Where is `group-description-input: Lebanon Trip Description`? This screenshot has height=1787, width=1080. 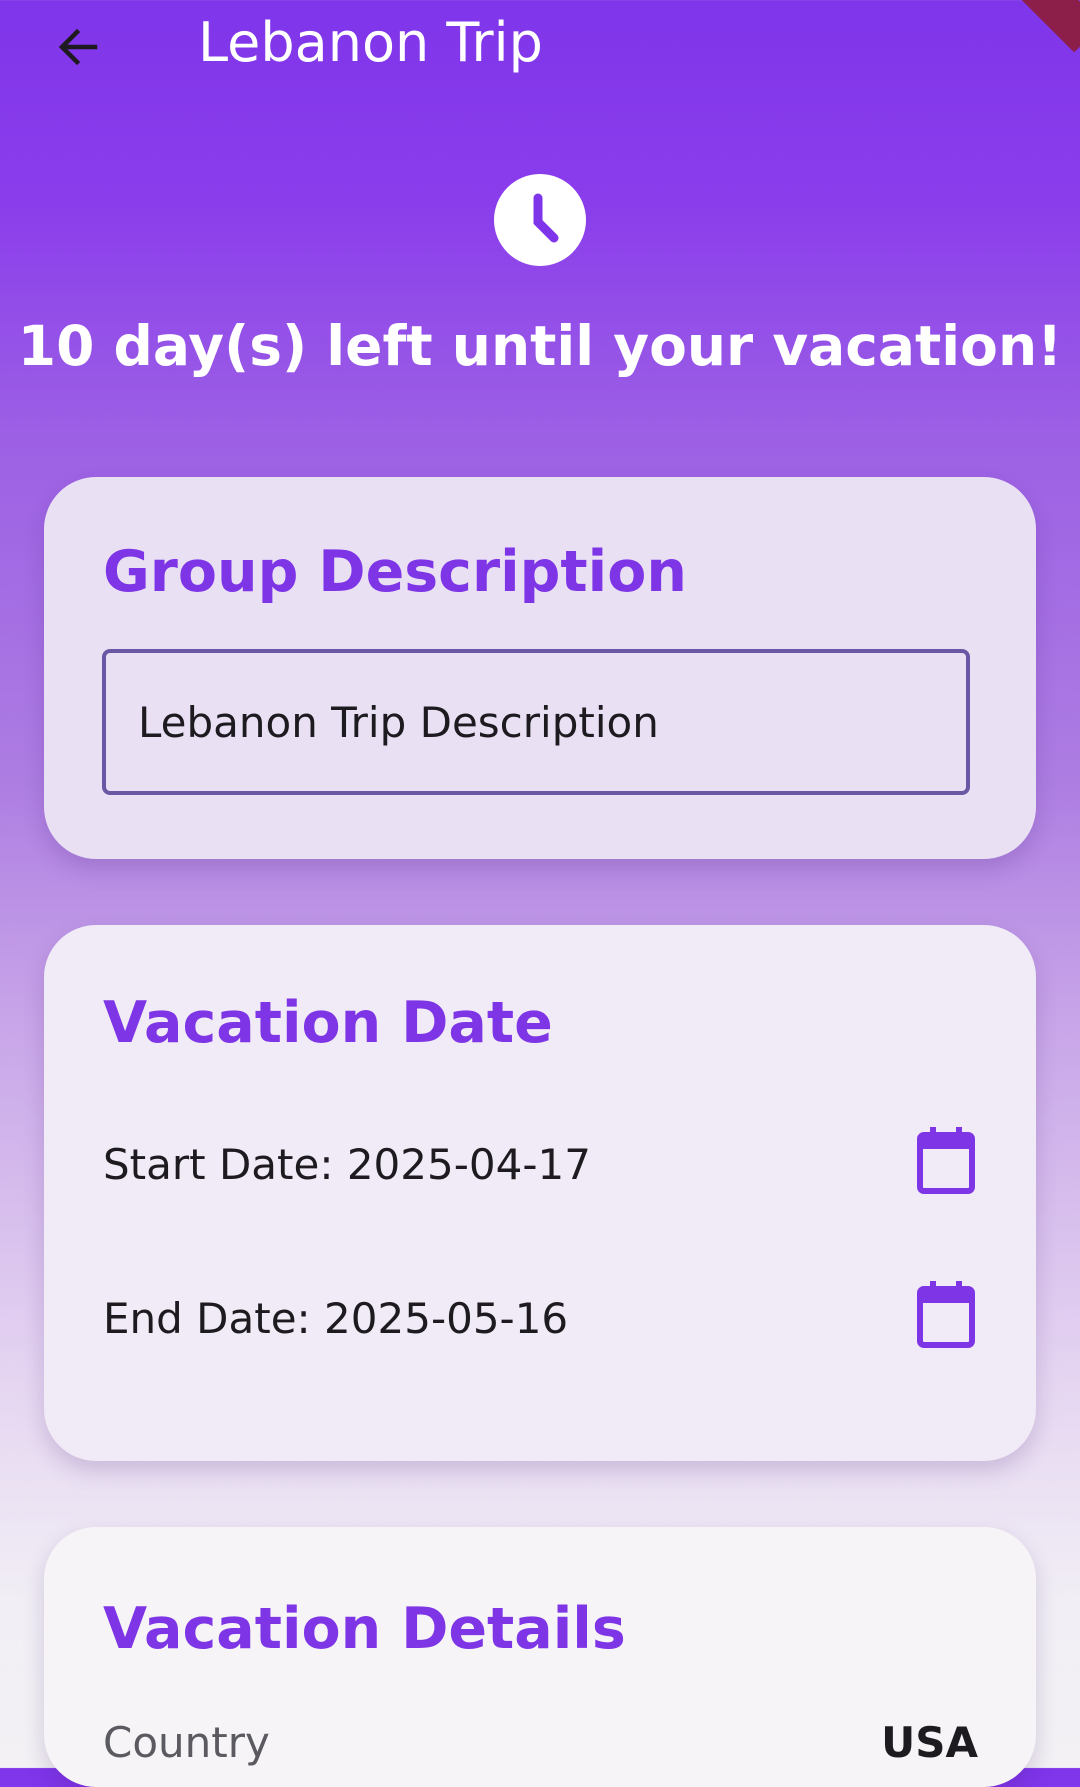
group-description-input: Lebanon Trip Description is located at coordinates (536, 722).